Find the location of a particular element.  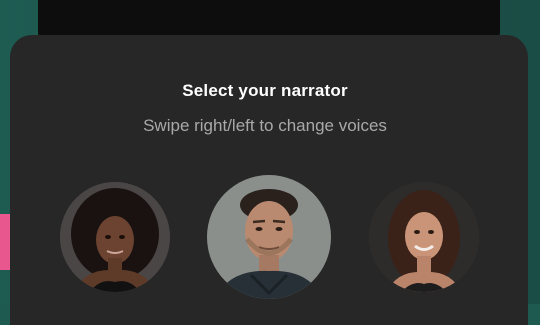

narrator-avatar-female-2-icon is located at coordinates (424, 237).